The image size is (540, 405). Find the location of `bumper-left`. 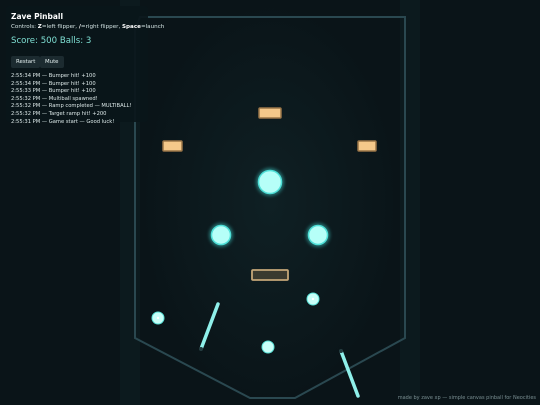

bumper-left is located at coordinates (221, 235).